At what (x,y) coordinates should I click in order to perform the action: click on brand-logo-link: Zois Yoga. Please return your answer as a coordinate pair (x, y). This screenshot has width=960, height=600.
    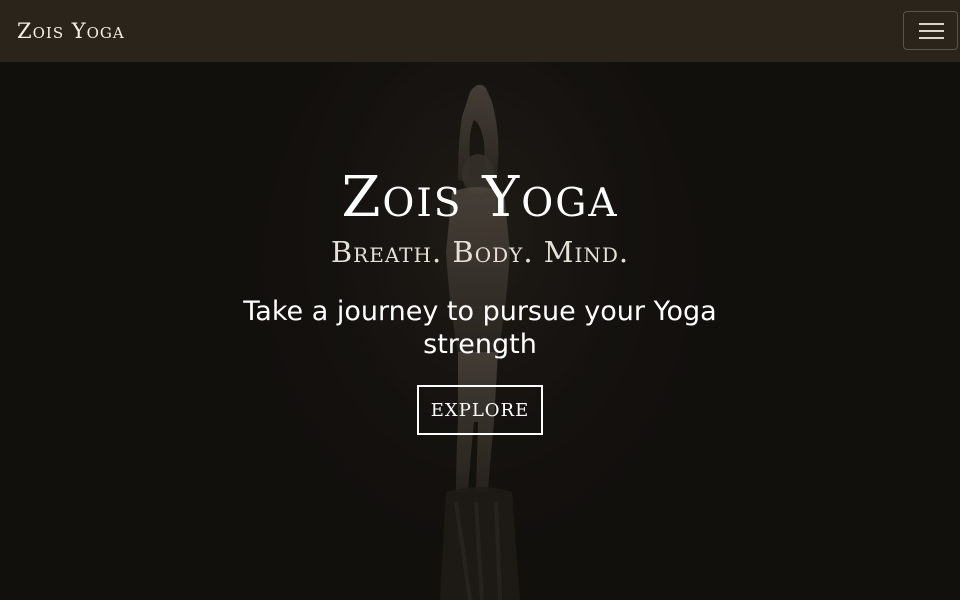
    Looking at the image, I should click on (71, 31).